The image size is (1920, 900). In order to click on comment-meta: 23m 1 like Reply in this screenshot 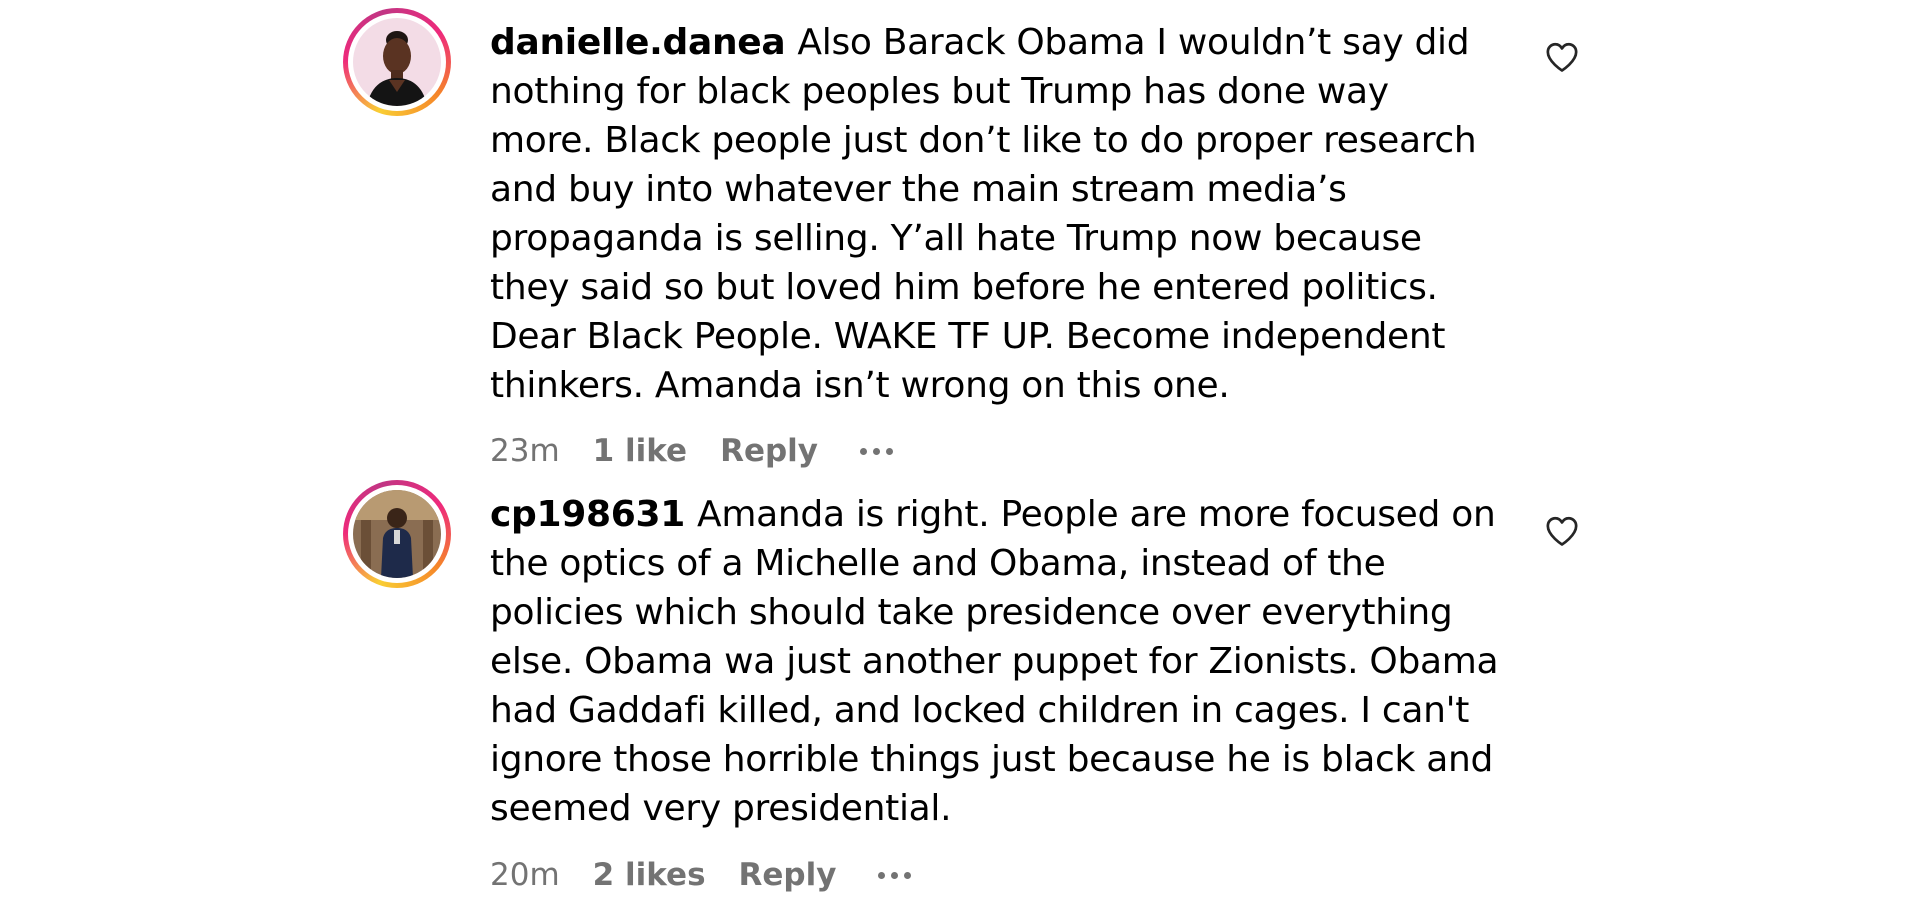, I will do `click(692, 451)`.